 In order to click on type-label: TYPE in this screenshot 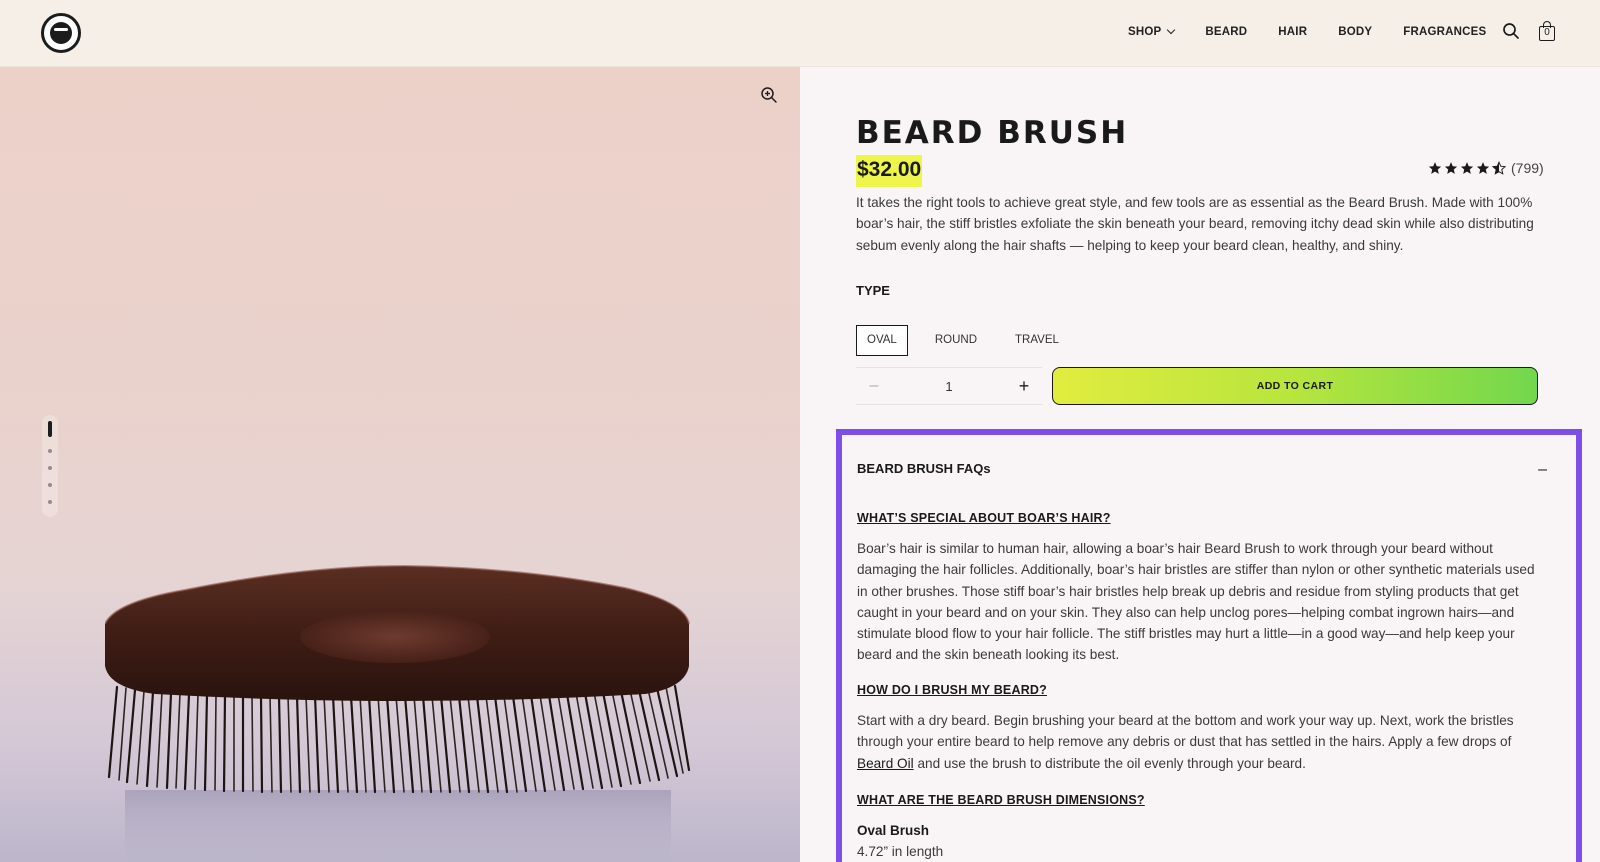, I will do `click(873, 290)`.